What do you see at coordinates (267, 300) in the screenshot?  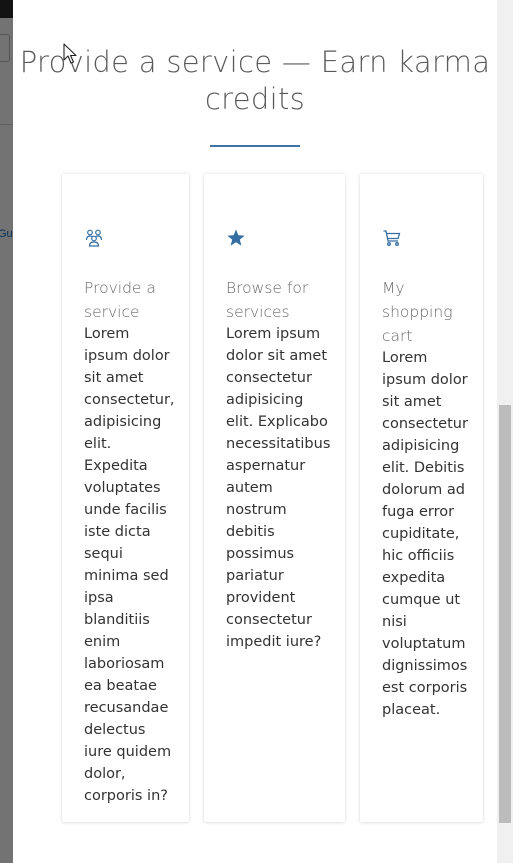 I see `card-title: Browse for services` at bounding box center [267, 300].